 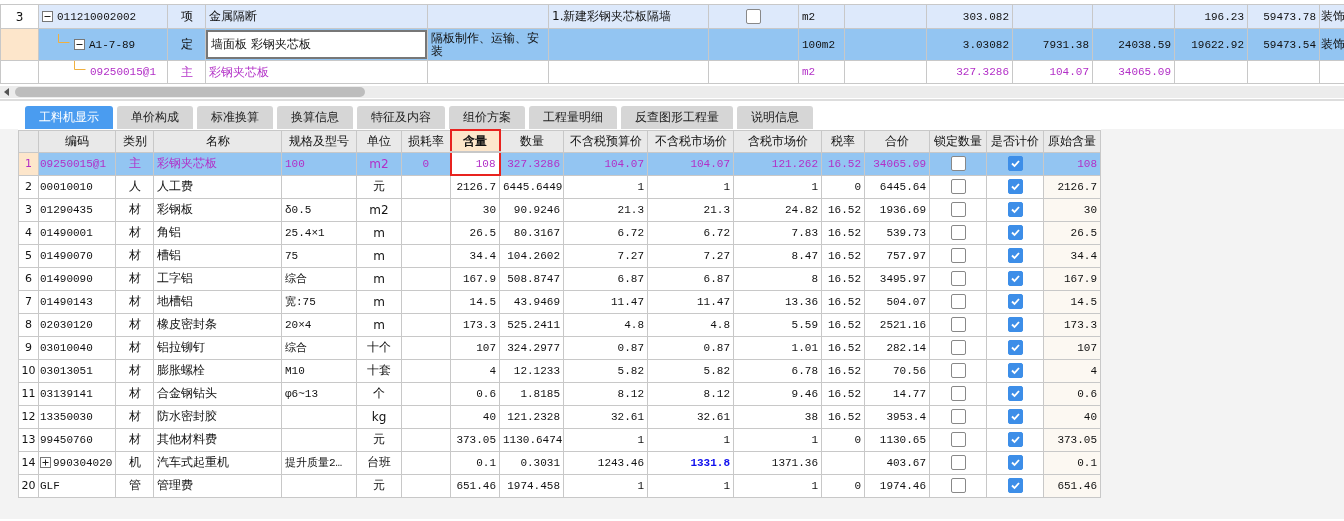 What do you see at coordinates (487, 117) in the screenshot?
I see `tab: 组价方案` at bounding box center [487, 117].